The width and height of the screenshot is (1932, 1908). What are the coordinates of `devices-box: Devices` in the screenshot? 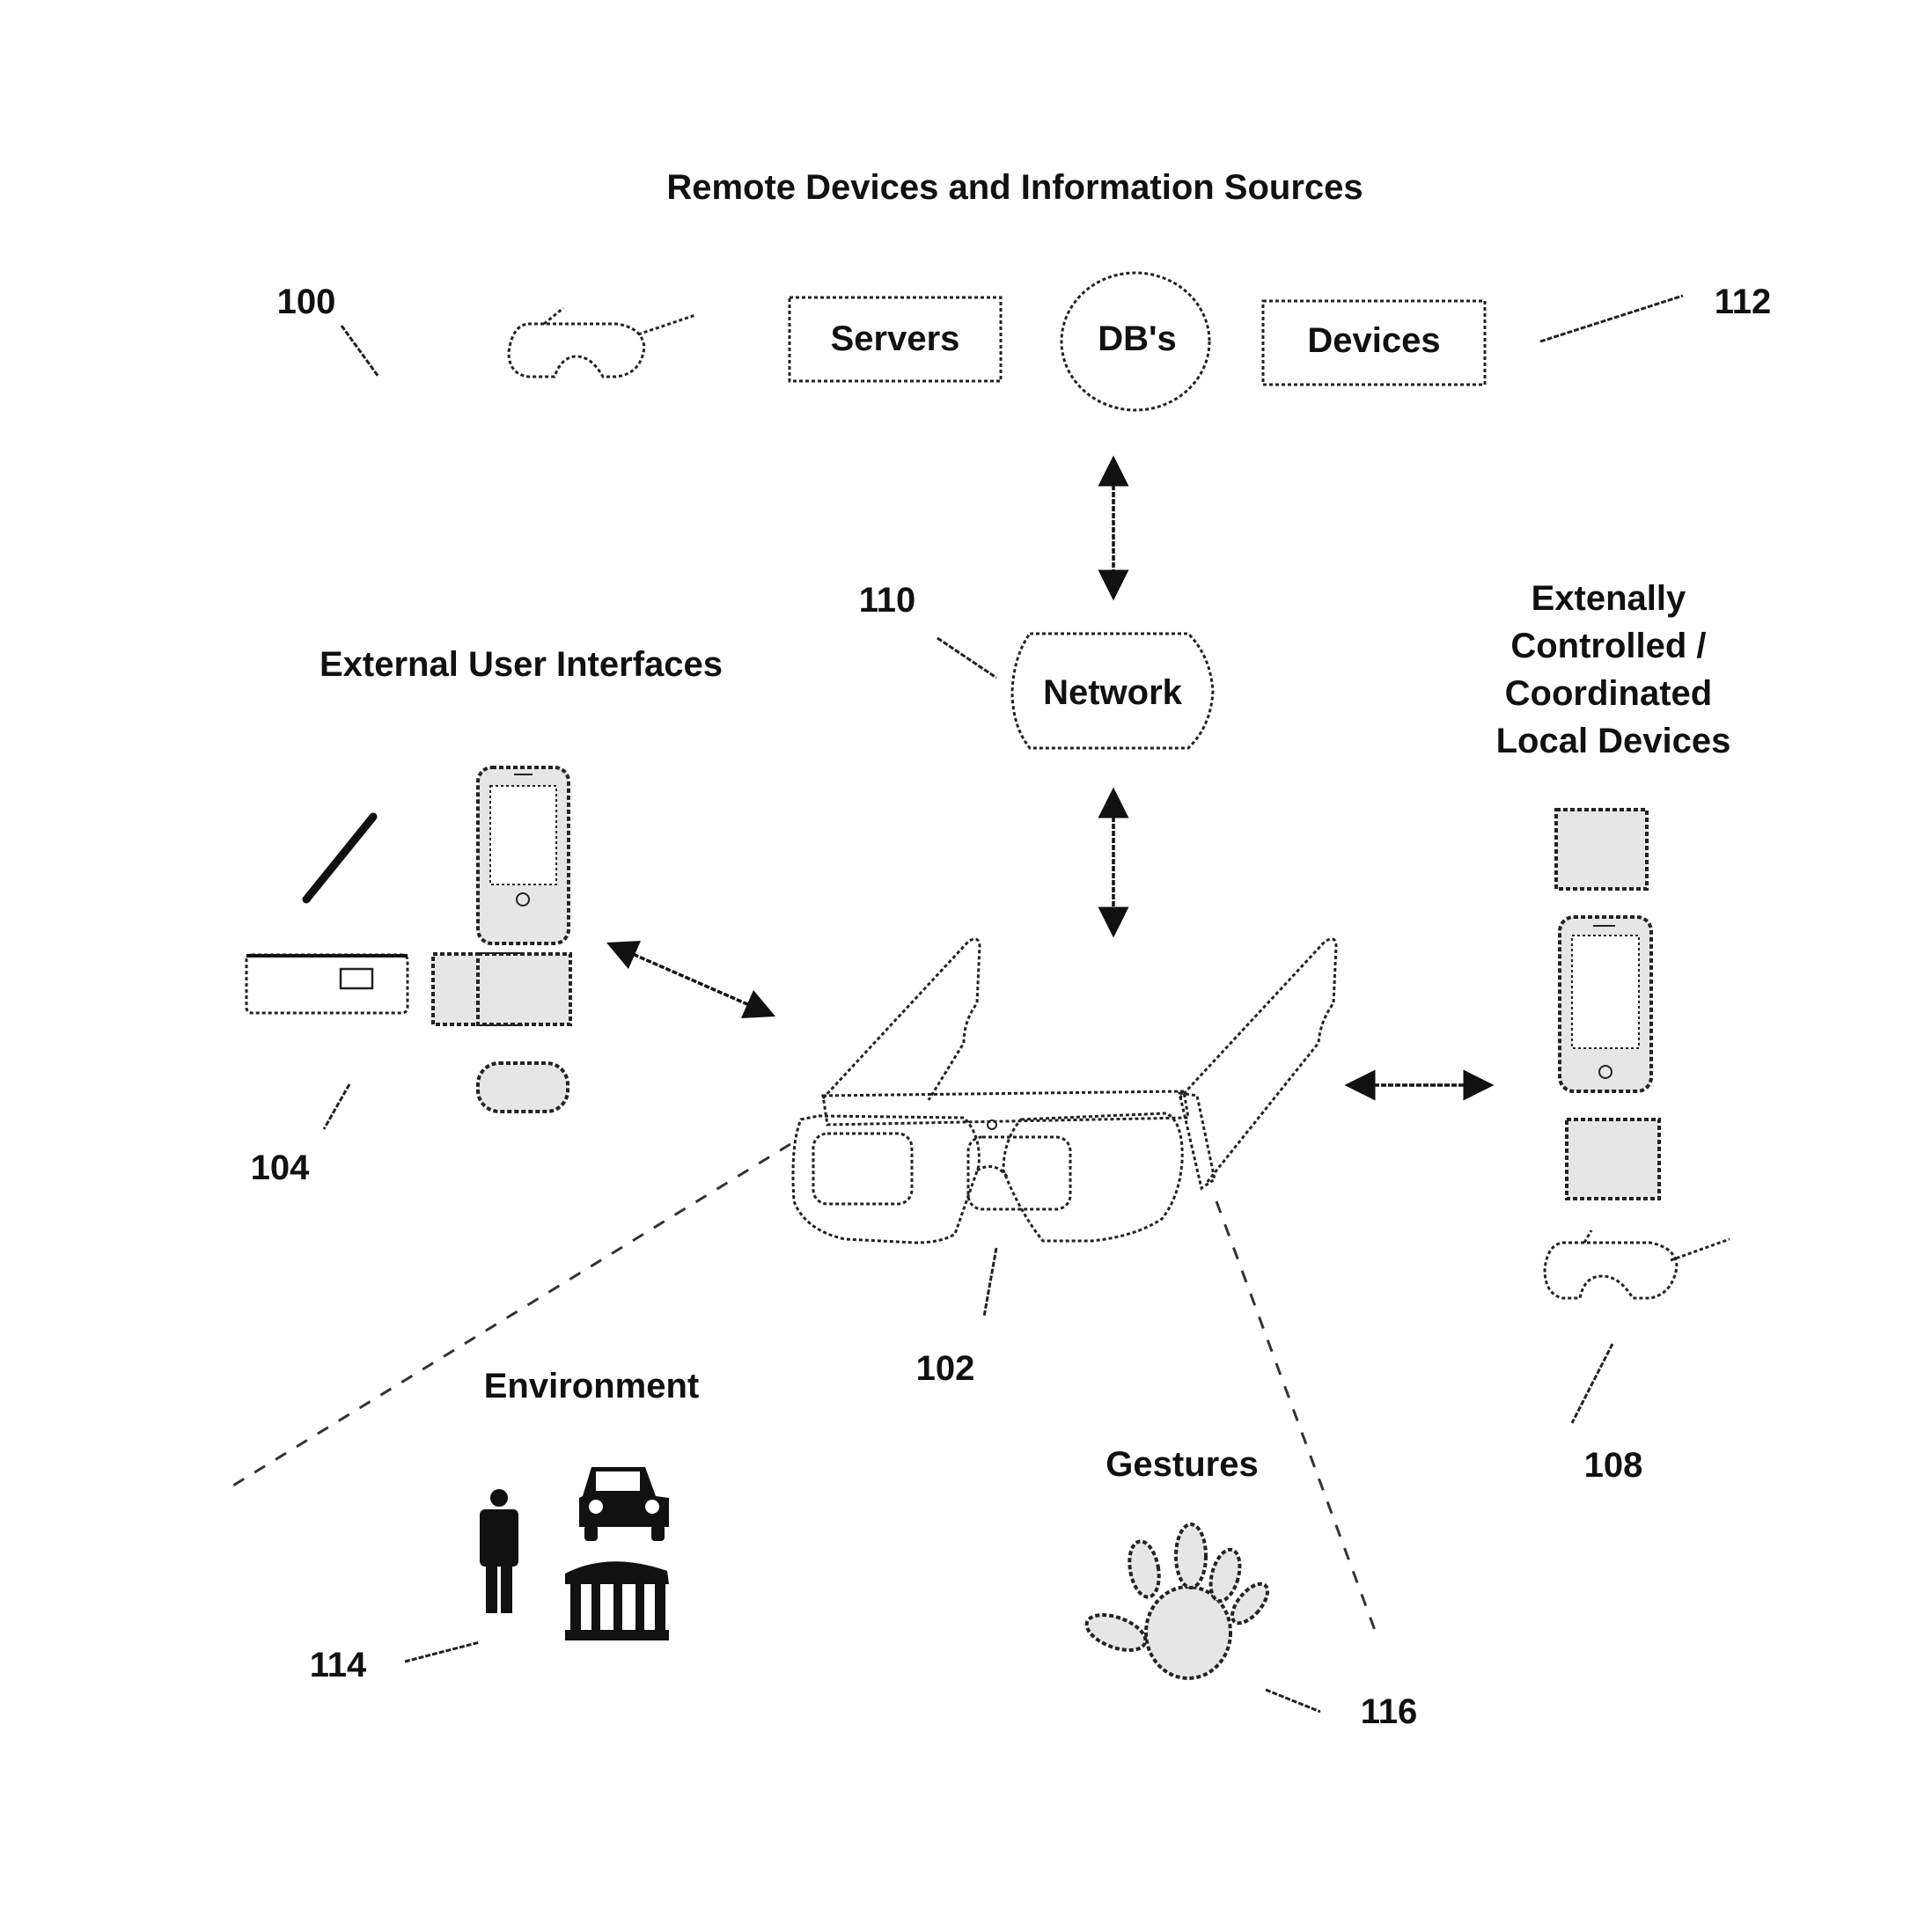 It's located at (1374, 342).